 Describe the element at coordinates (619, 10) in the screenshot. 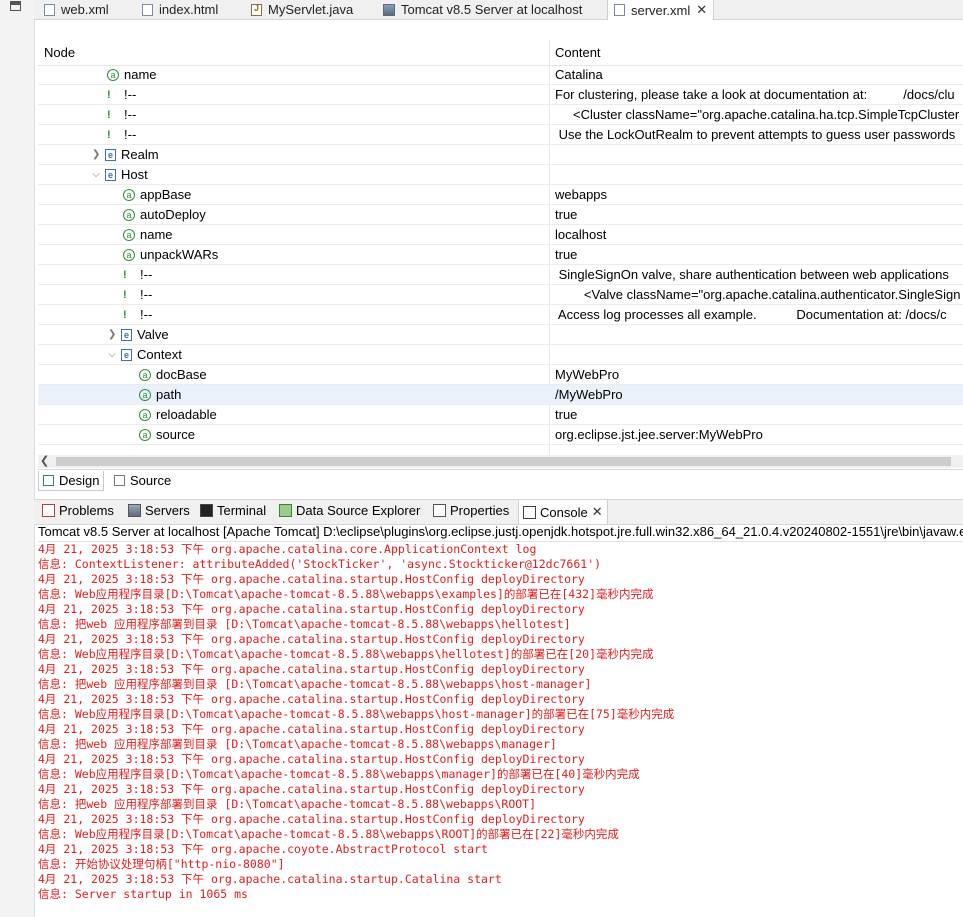

I see `xml-file-icon` at that location.